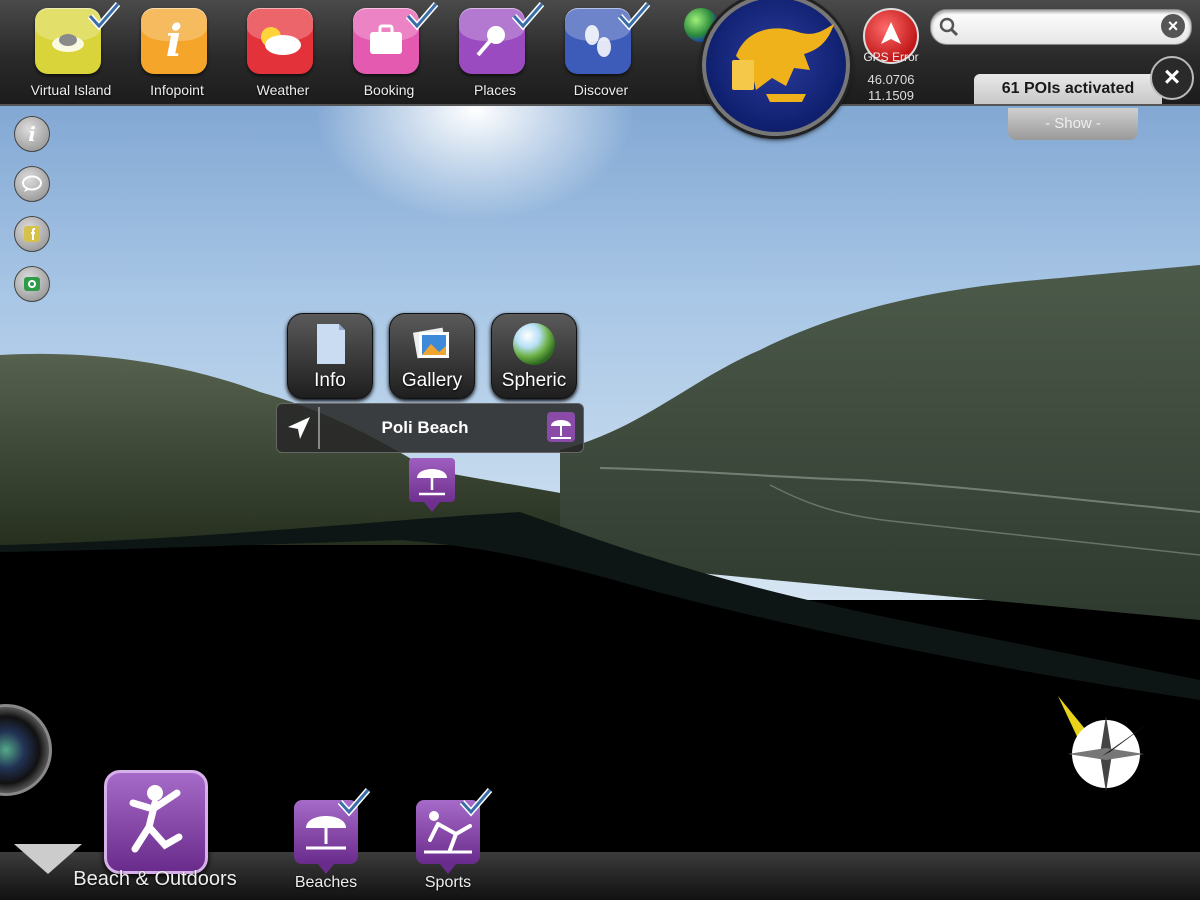 This screenshot has height=900, width=1200. Describe the element at coordinates (300, 428) in the screenshot. I see `navigate-arrow-icon` at that location.